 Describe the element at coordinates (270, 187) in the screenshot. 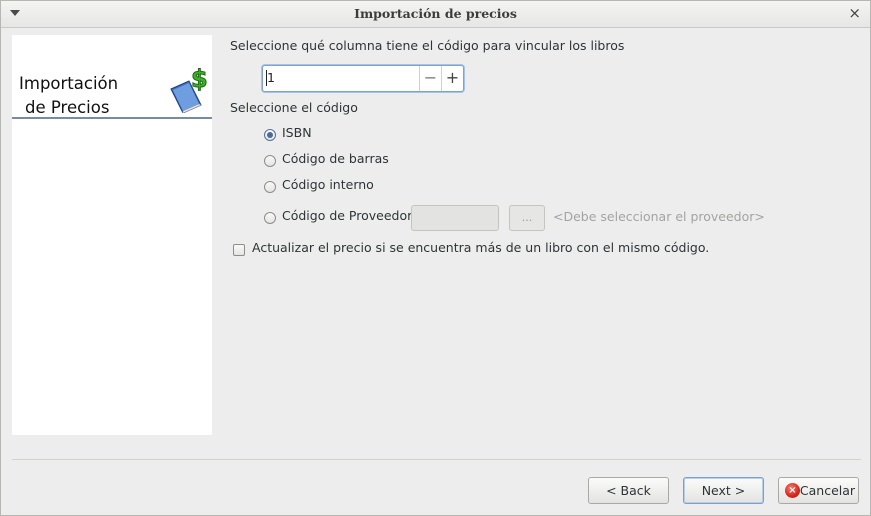

I see `radio-internal-code` at that location.